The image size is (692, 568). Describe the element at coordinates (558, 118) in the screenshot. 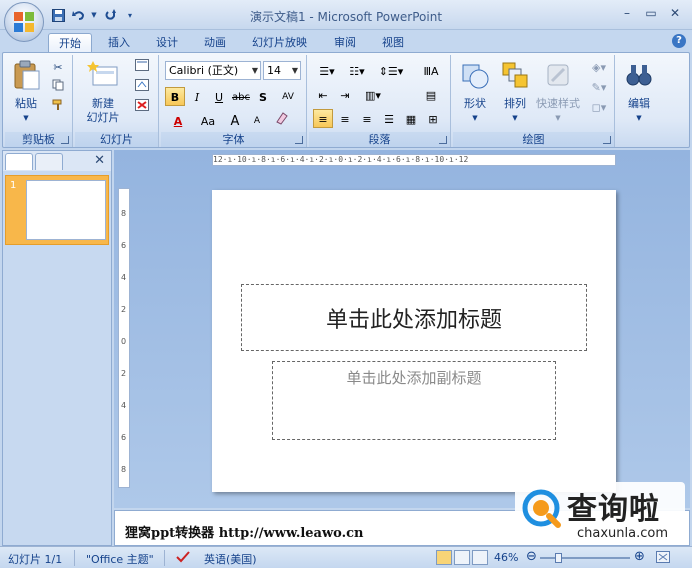

I see `quick-styles-dropdown-icon: ▼` at that location.